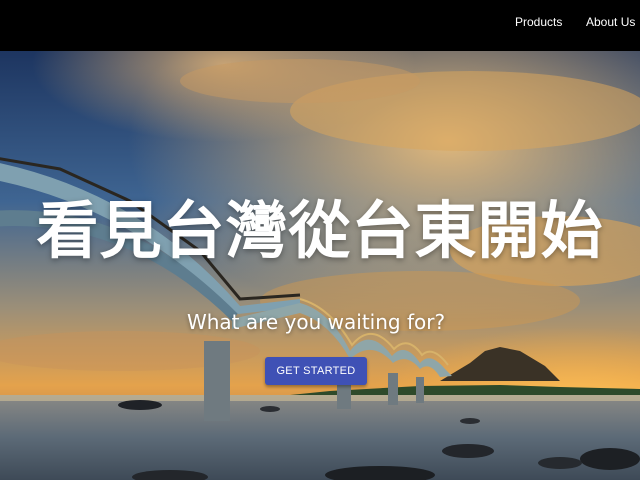  What do you see at coordinates (610, 22) in the screenshot?
I see `nav-link-about-us: About Us` at bounding box center [610, 22].